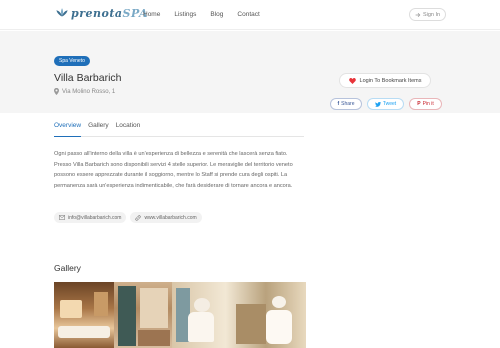  What do you see at coordinates (67, 268) in the screenshot?
I see `gallery-heading: Gallery` at bounding box center [67, 268].